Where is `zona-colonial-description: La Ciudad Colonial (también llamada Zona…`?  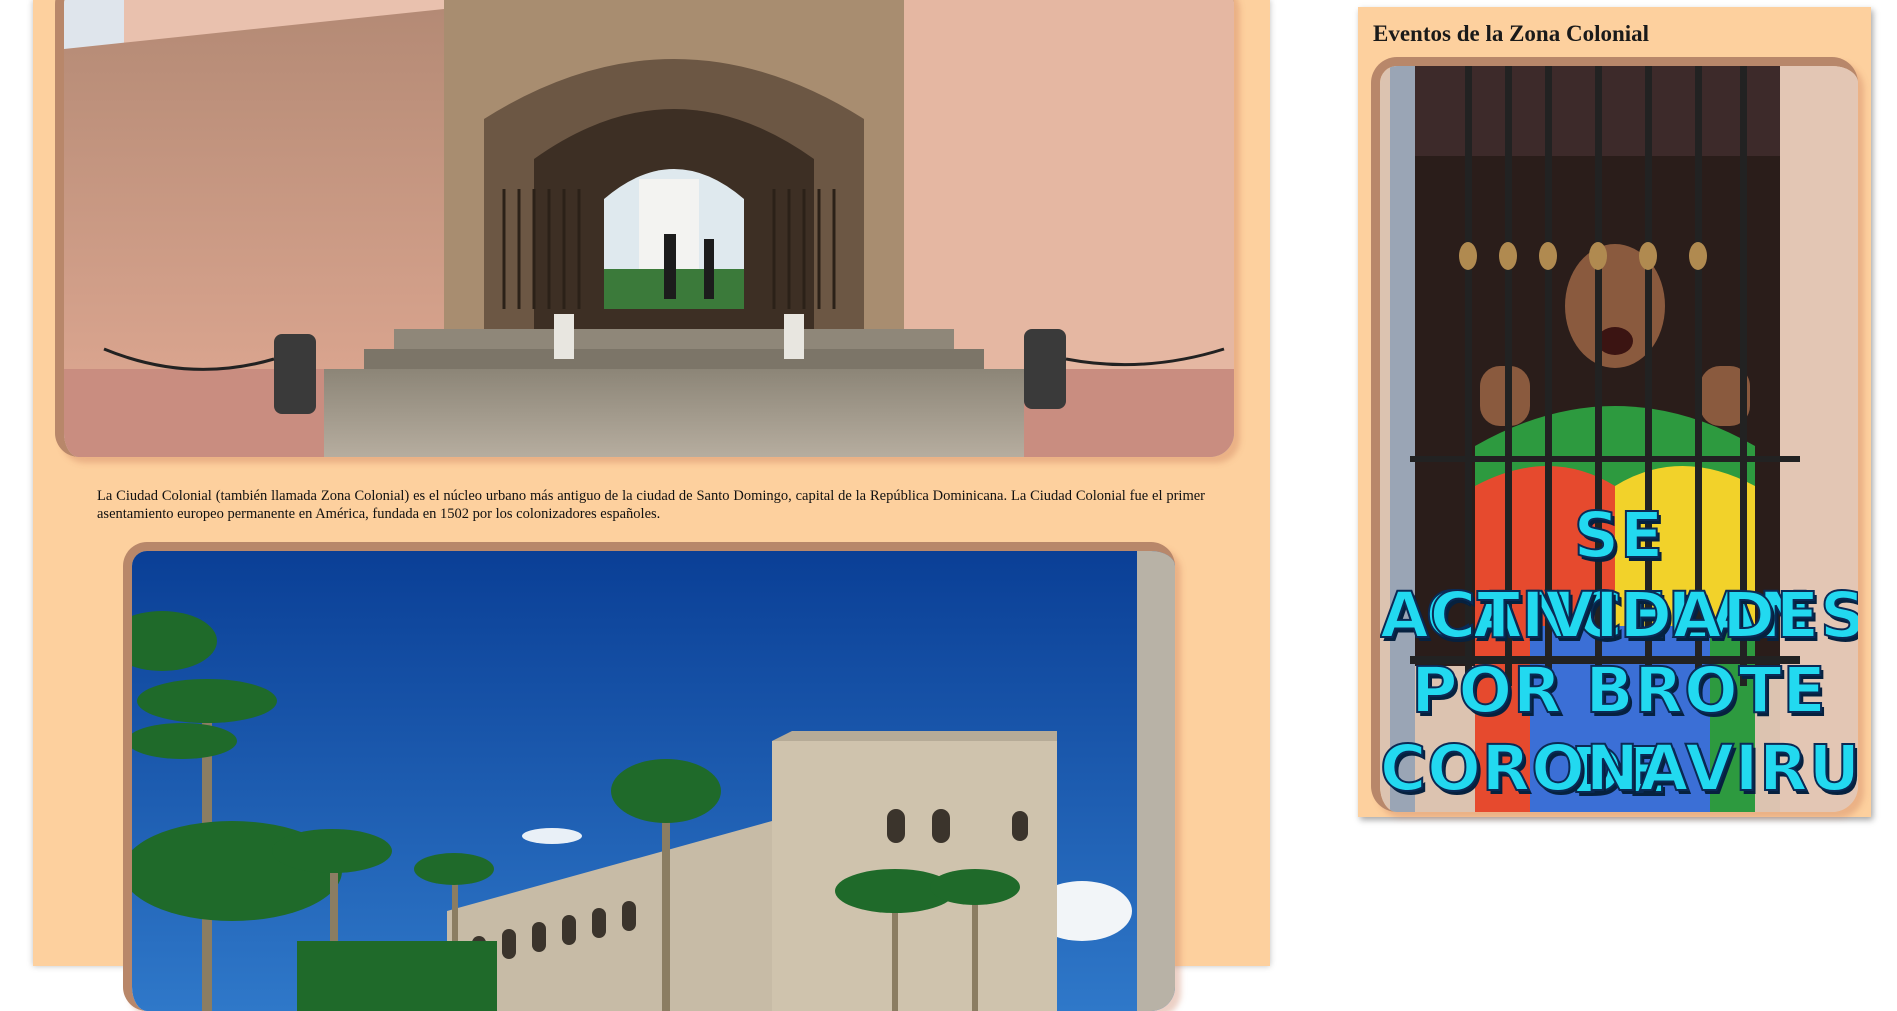
zona-colonial-description: La Ciudad Colonial (también llamada Zona… is located at coordinates (651, 505).